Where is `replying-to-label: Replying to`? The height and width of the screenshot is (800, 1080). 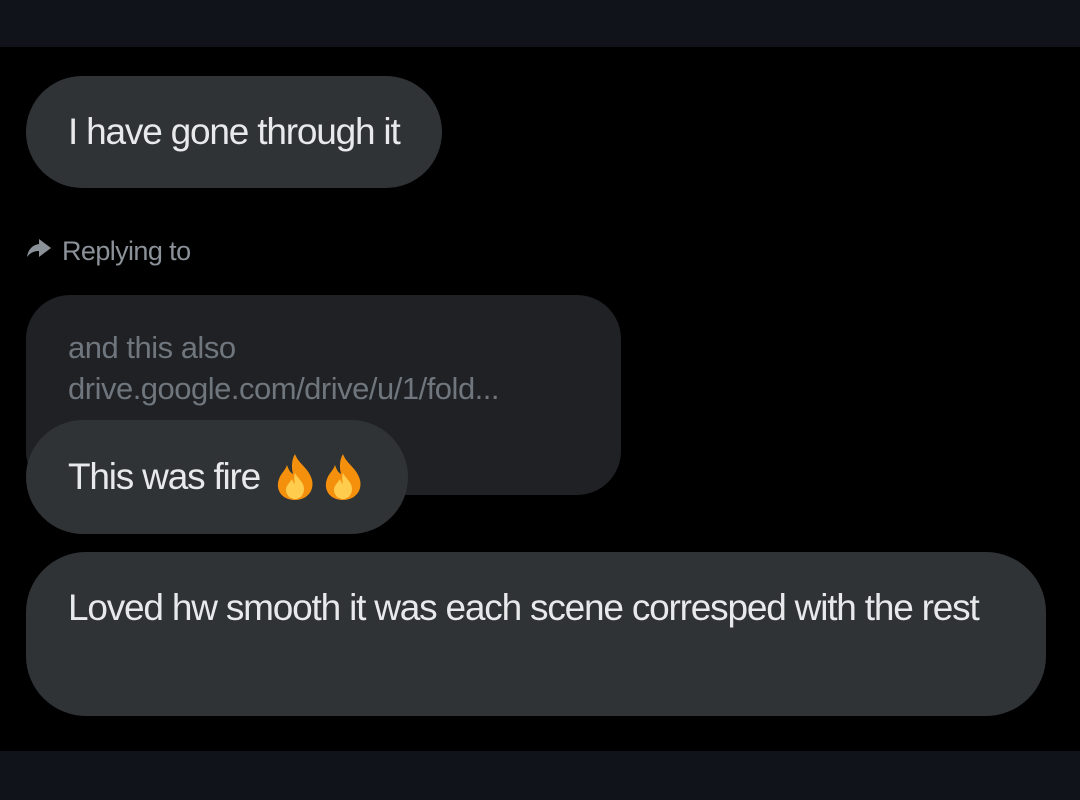
replying-to-label: Replying to is located at coordinates (108, 251).